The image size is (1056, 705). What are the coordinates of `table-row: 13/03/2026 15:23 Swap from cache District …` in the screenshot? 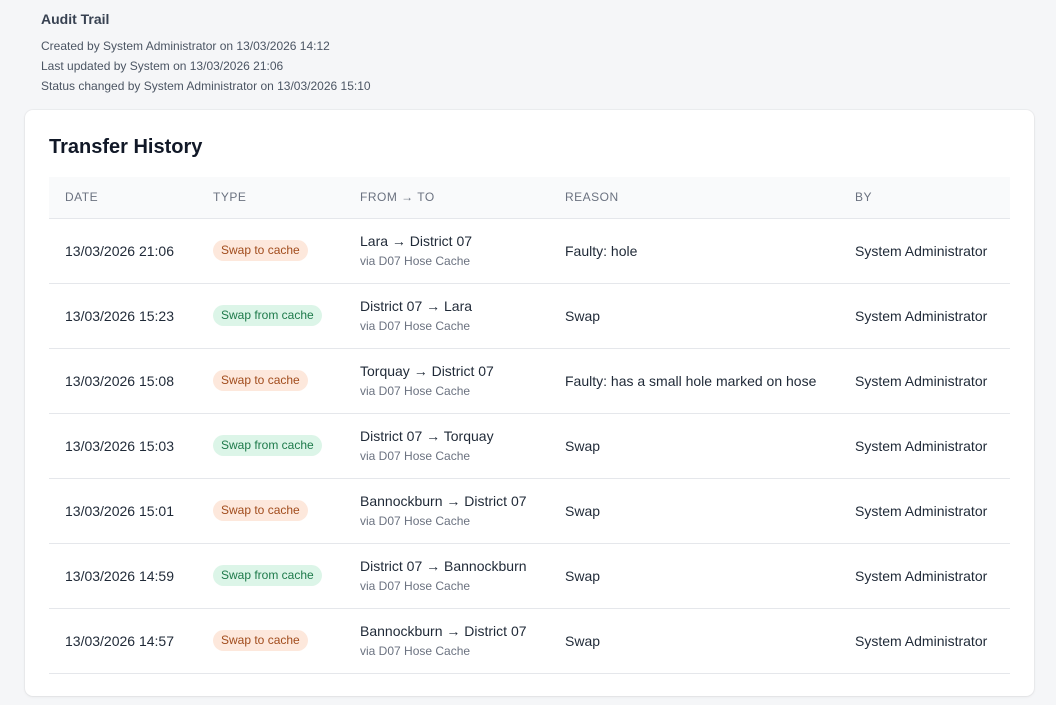 It's located at (529, 315).